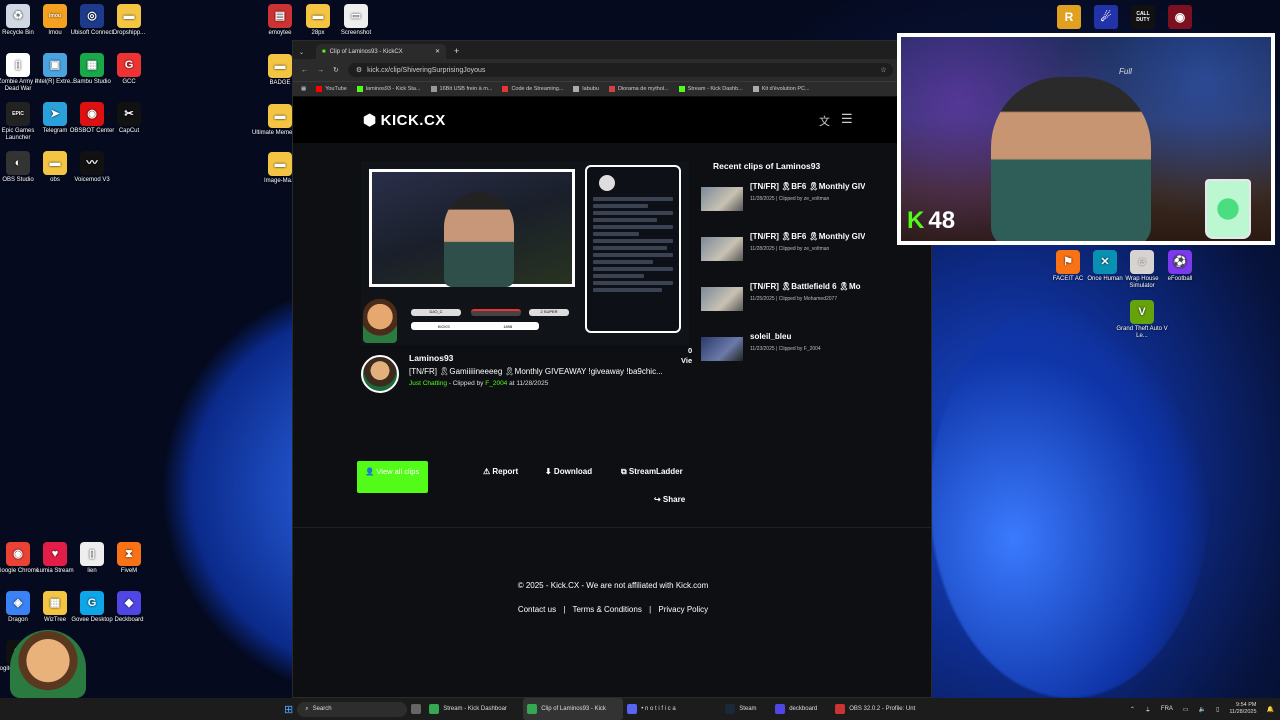  Describe the element at coordinates (1148, 709) in the screenshot. I see `usb-icon: ⏚` at that location.